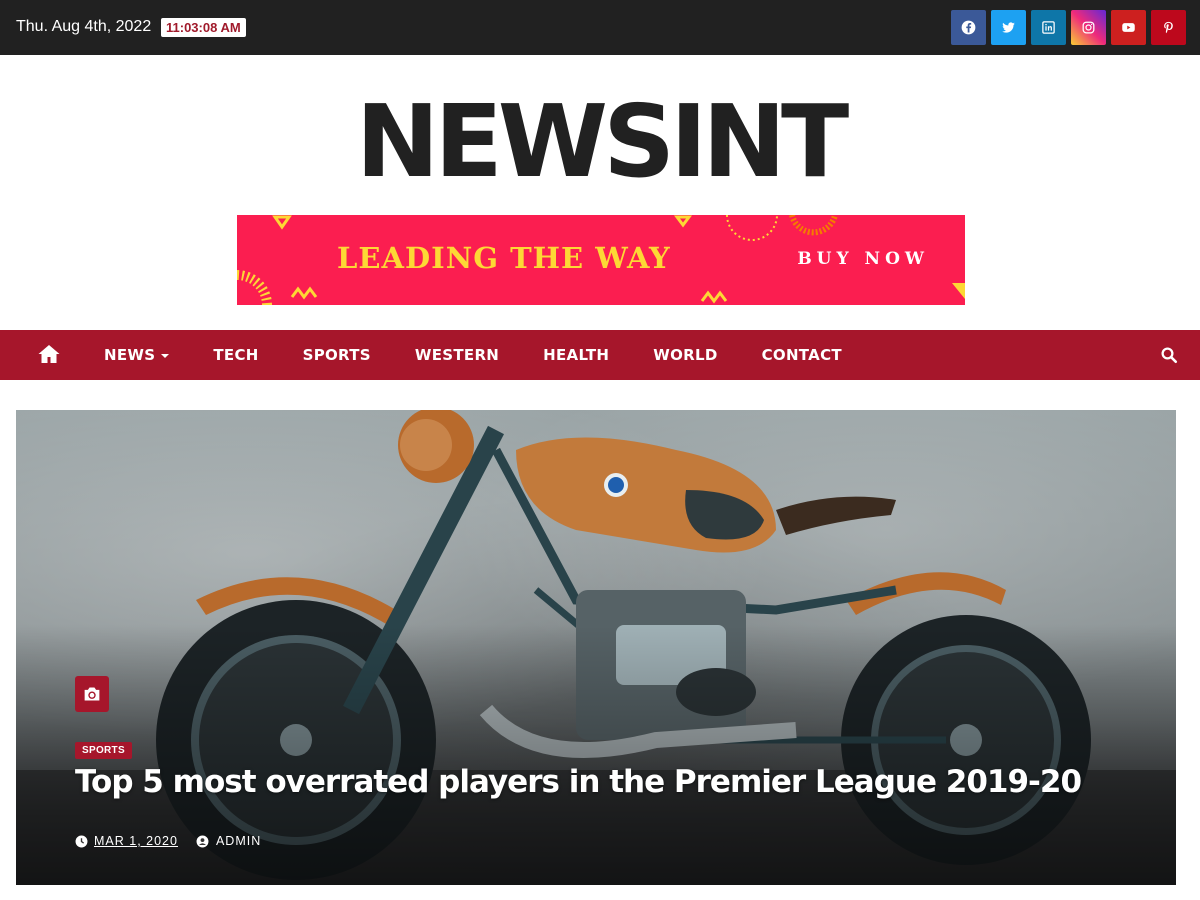 The height and width of the screenshot is (900, 1200). Describe the element at coordinates (576, 355) in the screenshot. I see `nav-item-health: HEALTH` at that location.